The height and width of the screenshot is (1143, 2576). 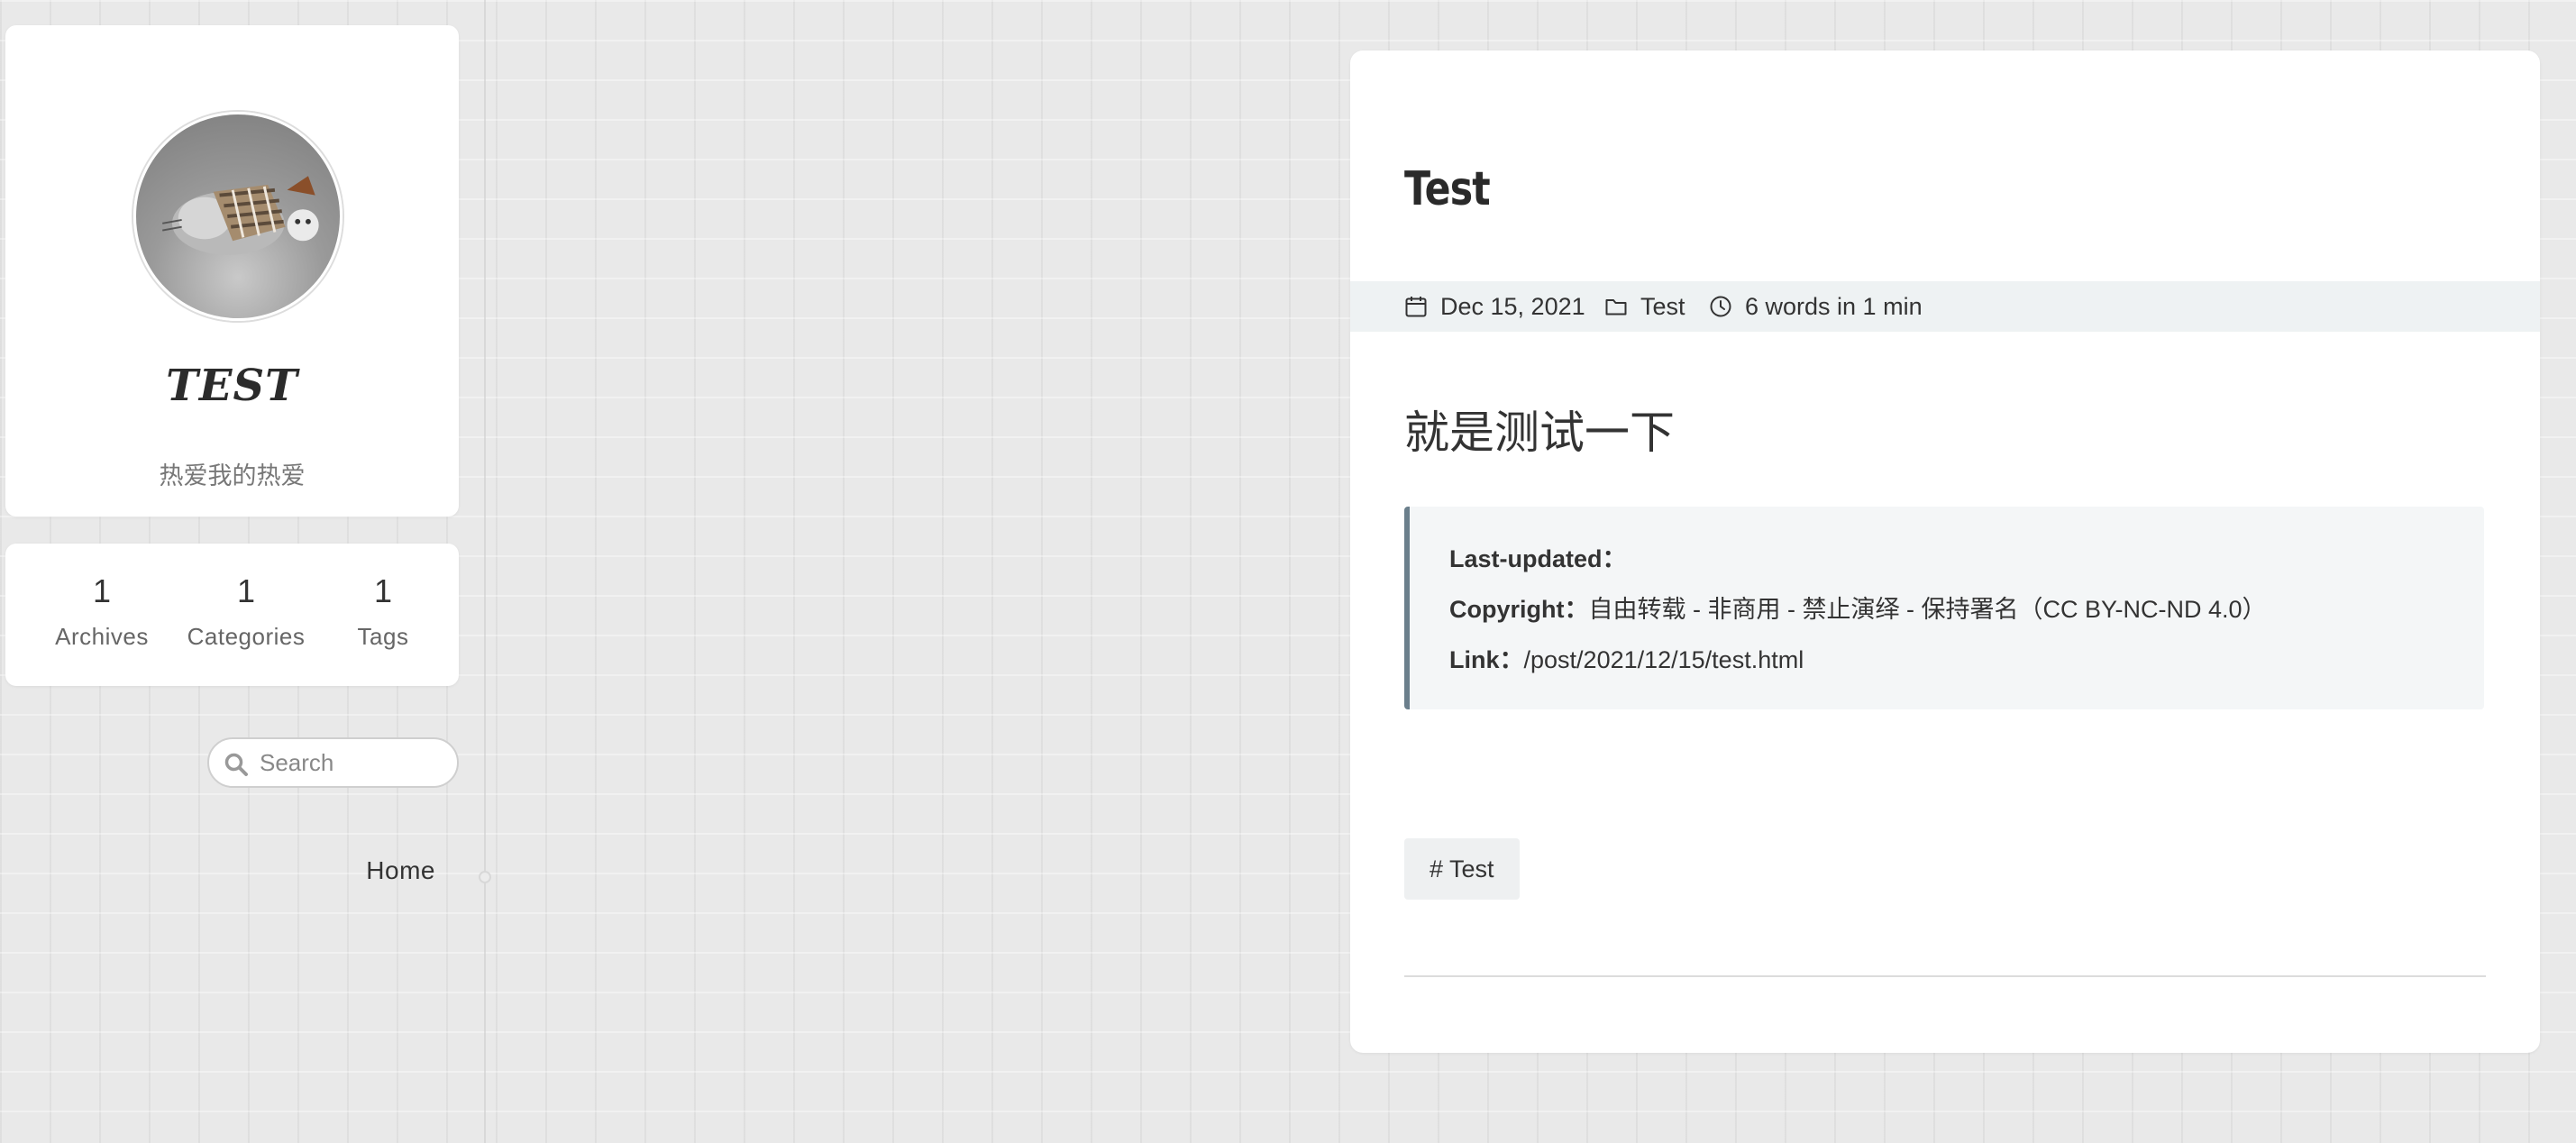 I want to click on post-reading-text: 6 words in 1 min, so click(x=1834, y=306).